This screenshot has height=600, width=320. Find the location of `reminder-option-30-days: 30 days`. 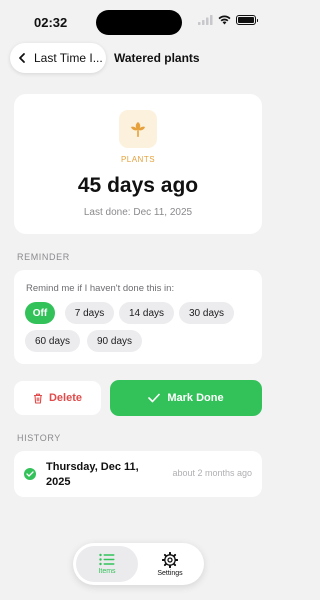

reminder-option-30-days: 30 days is located at coordinates (206, 313).